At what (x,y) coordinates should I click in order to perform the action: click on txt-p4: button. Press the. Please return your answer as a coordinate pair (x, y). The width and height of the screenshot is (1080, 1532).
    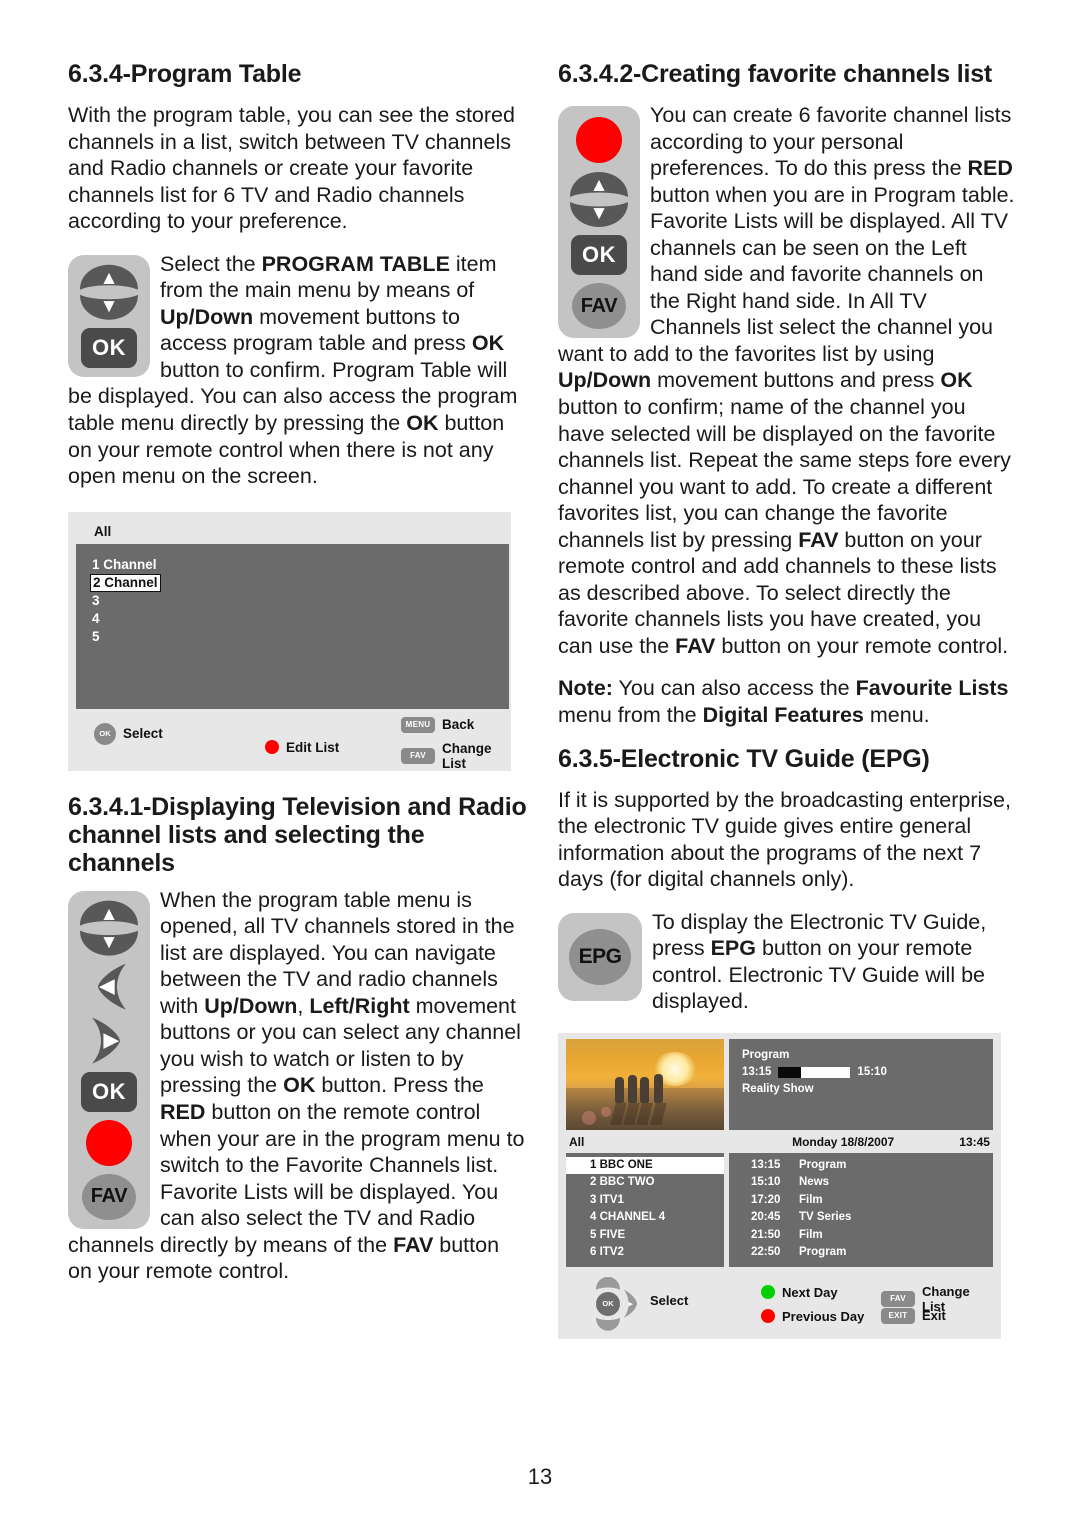
    Looking at the image, I should click on (399, 1085).